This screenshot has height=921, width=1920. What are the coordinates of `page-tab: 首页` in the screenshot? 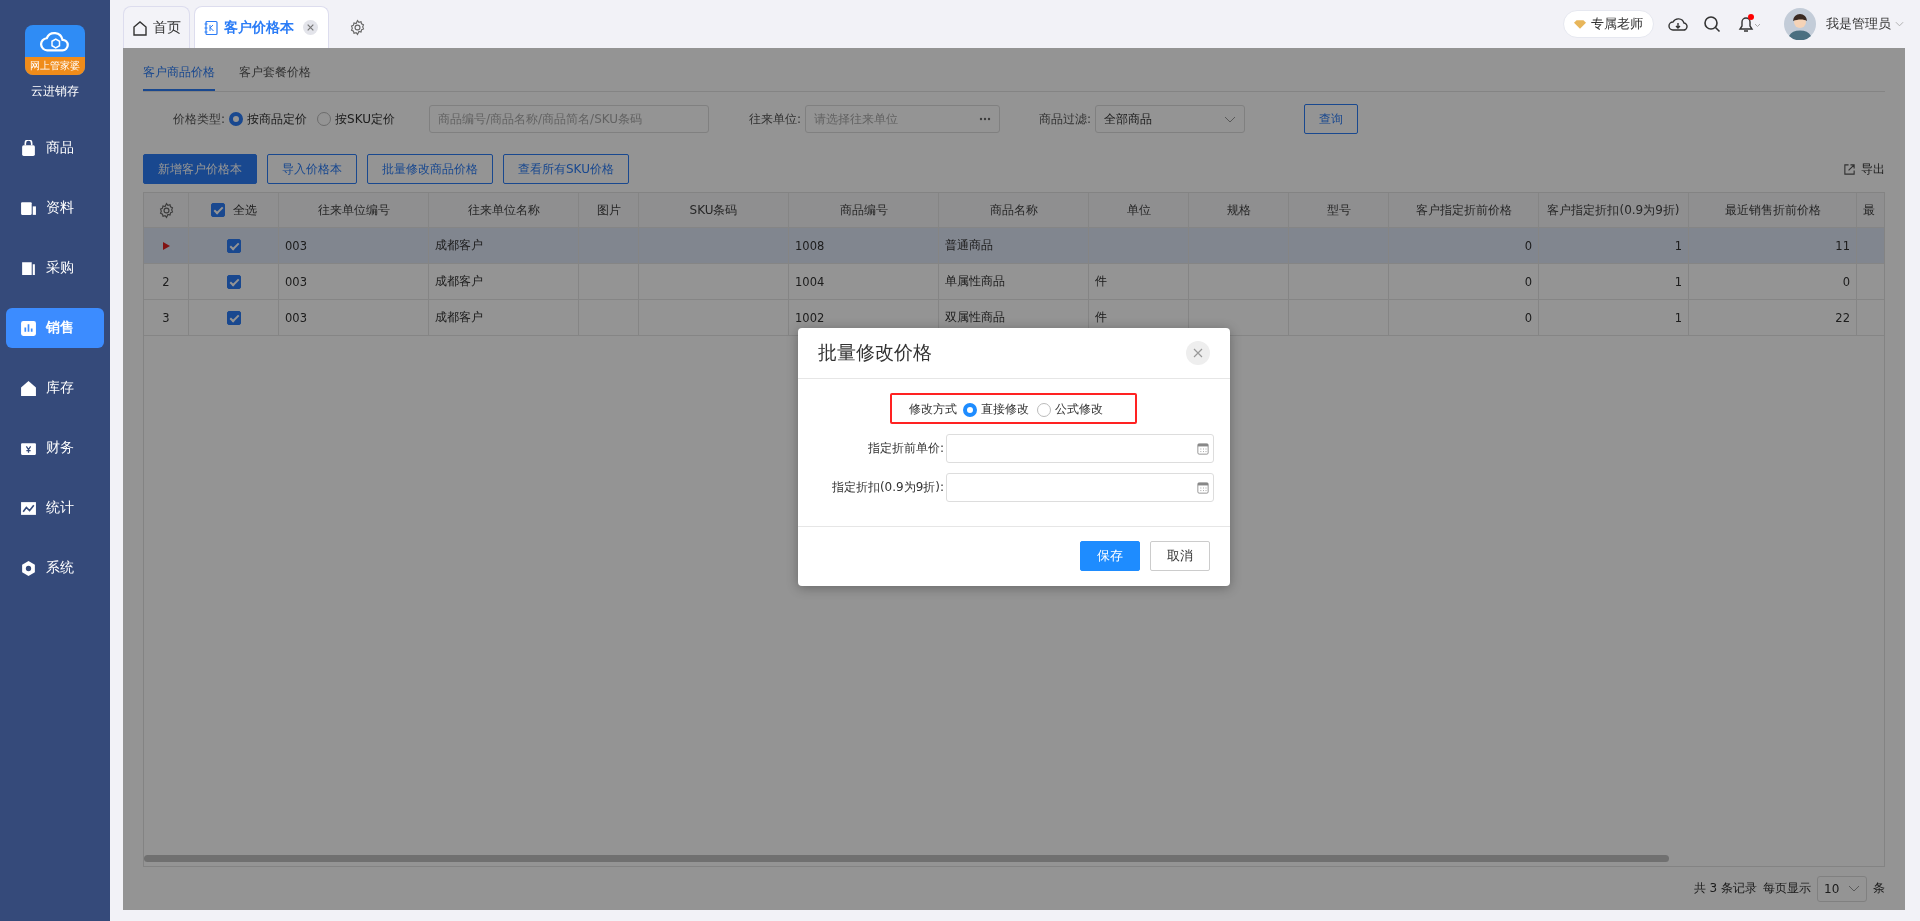 It's located at (156, 27).